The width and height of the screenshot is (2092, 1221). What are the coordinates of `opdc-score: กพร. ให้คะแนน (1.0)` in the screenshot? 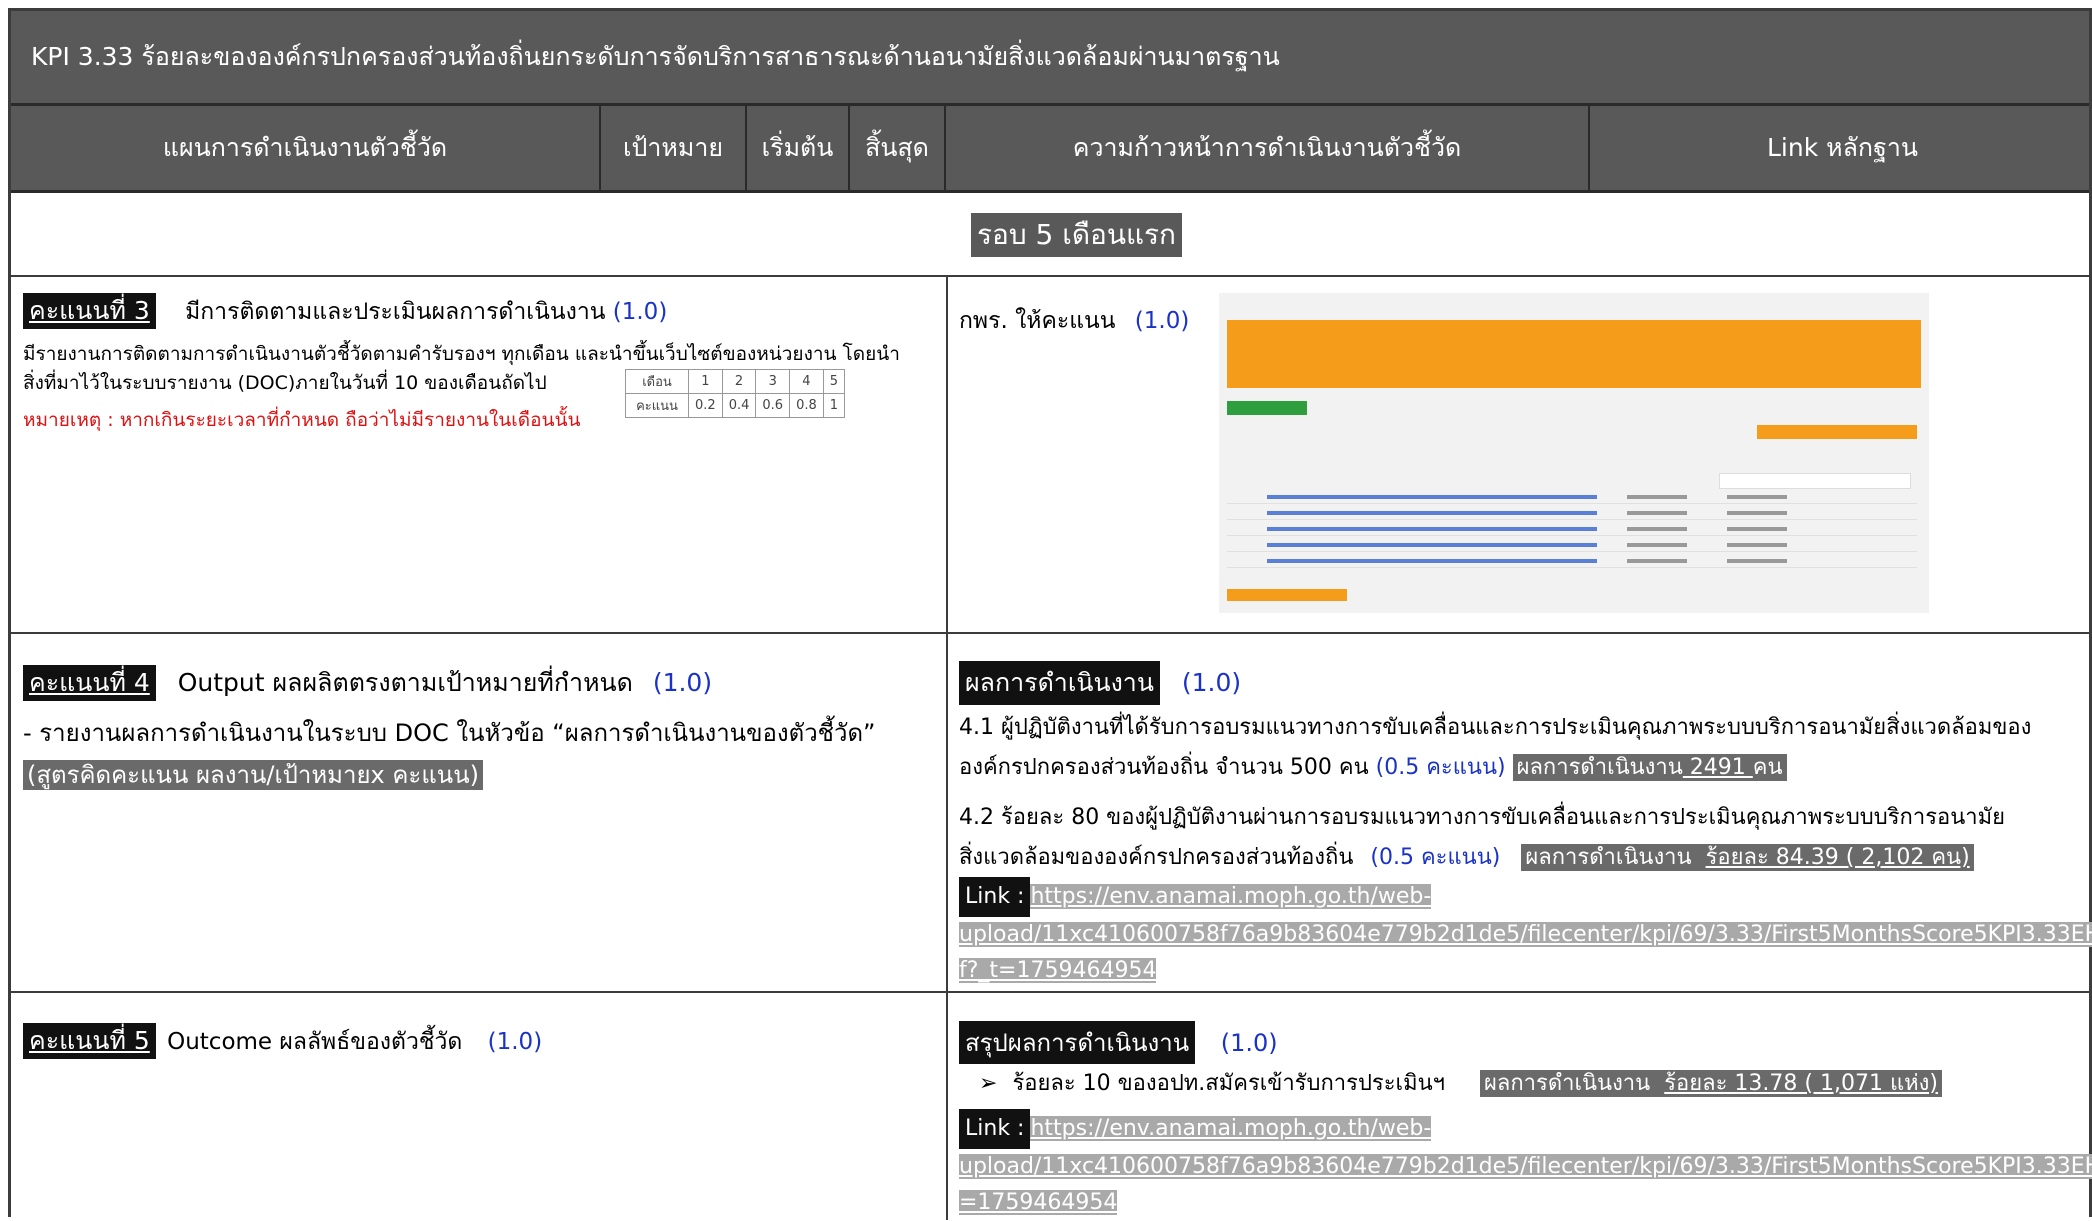 It's located at (1074, 321).